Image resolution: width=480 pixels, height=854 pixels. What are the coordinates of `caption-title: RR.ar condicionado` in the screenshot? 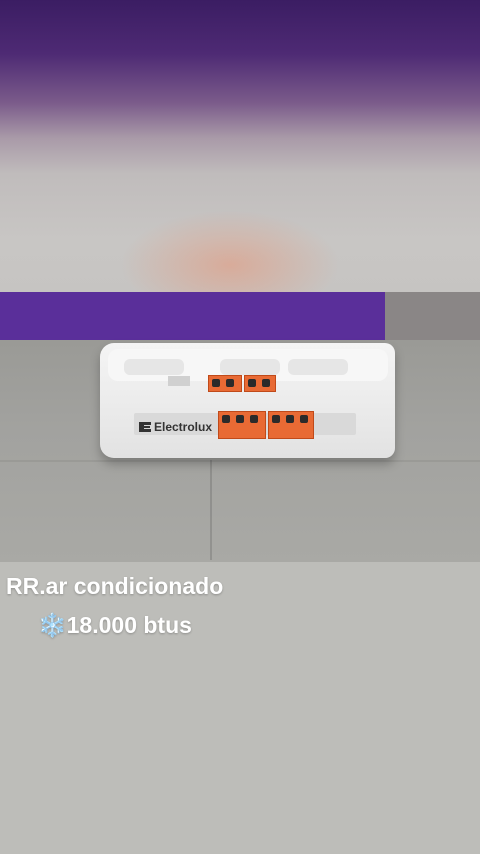 It's located at (115, 586).